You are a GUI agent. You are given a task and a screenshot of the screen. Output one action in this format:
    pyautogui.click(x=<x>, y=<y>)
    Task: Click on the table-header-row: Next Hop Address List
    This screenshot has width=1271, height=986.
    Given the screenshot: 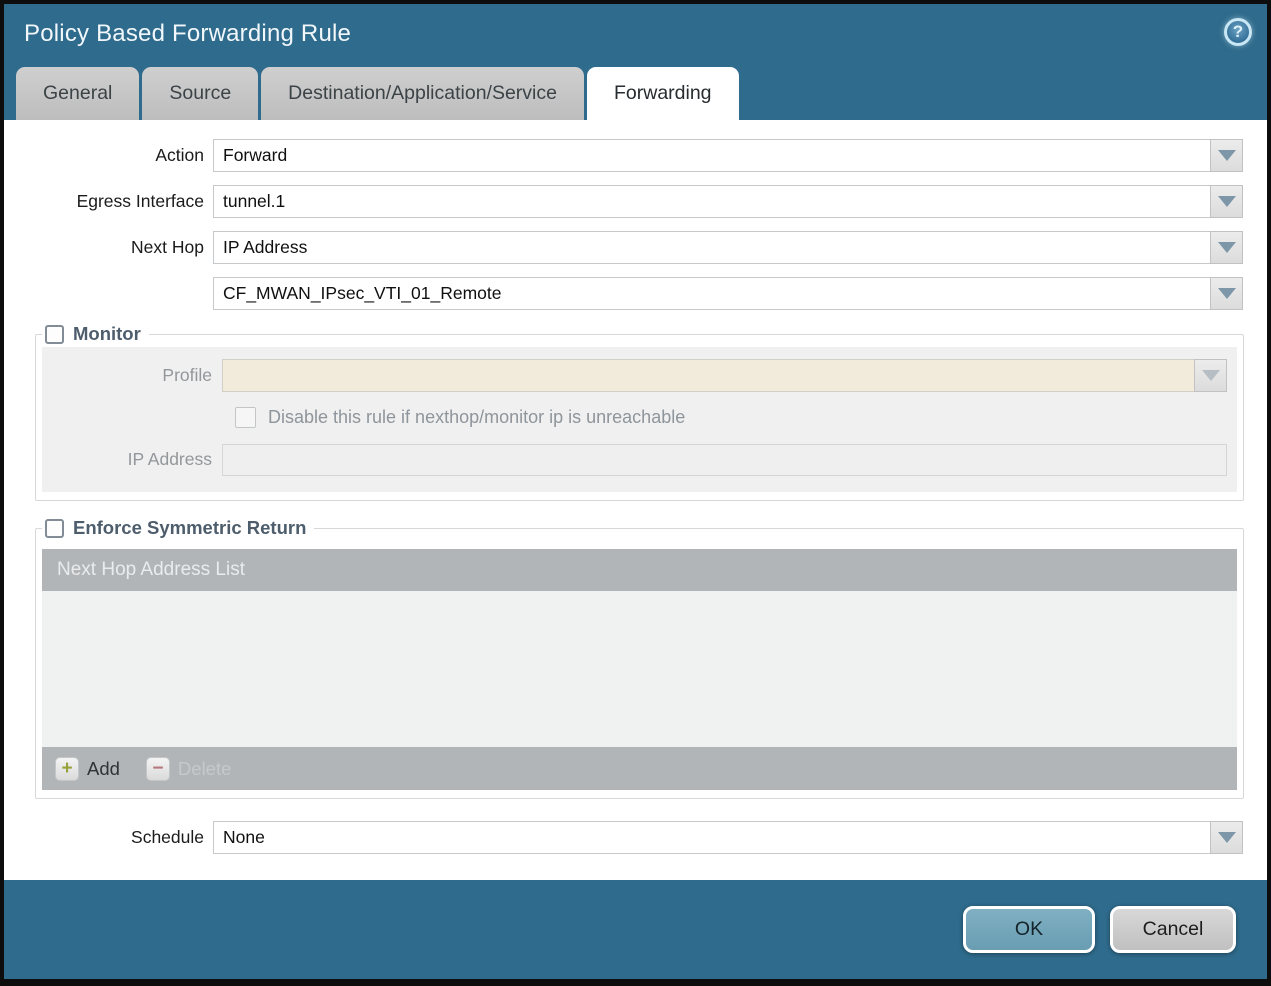 What is the action you would take?
    pyautogui.click(x=639, y=570)
    